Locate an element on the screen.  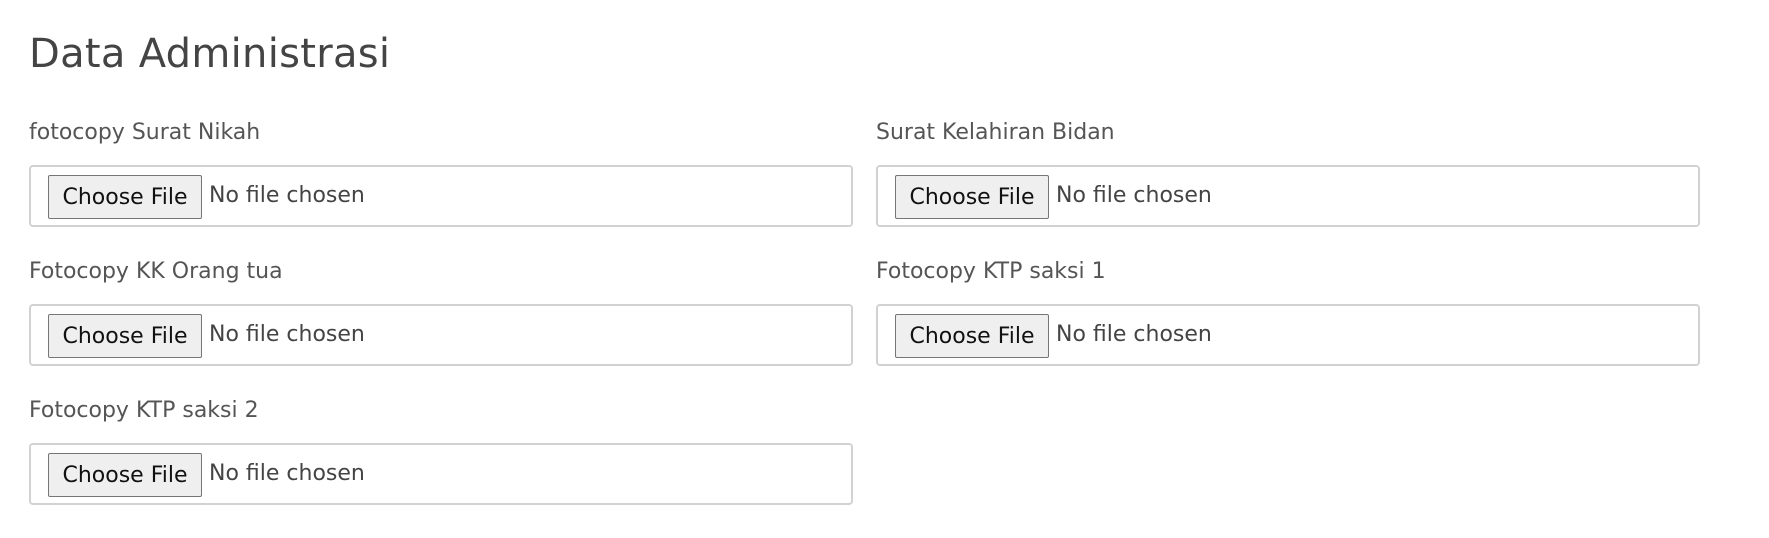
field-label: Surat Kelahiran Bidan is located at coordinates (995, 132).